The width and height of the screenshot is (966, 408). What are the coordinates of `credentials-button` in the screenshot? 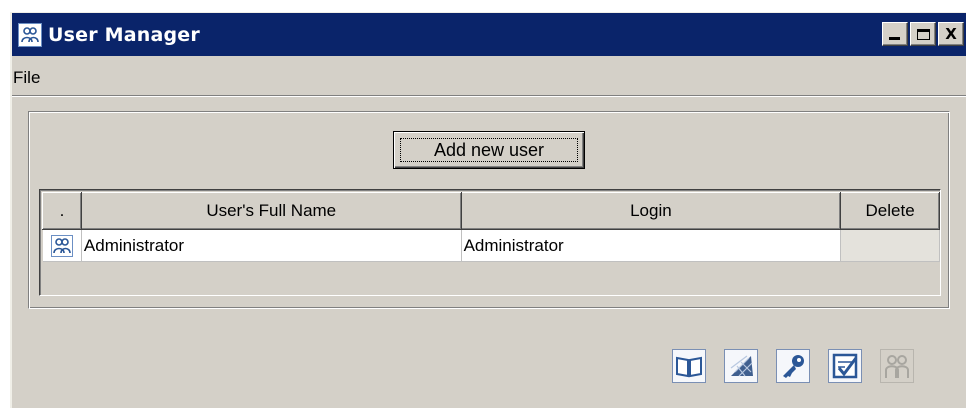 It's located at (793, 366).